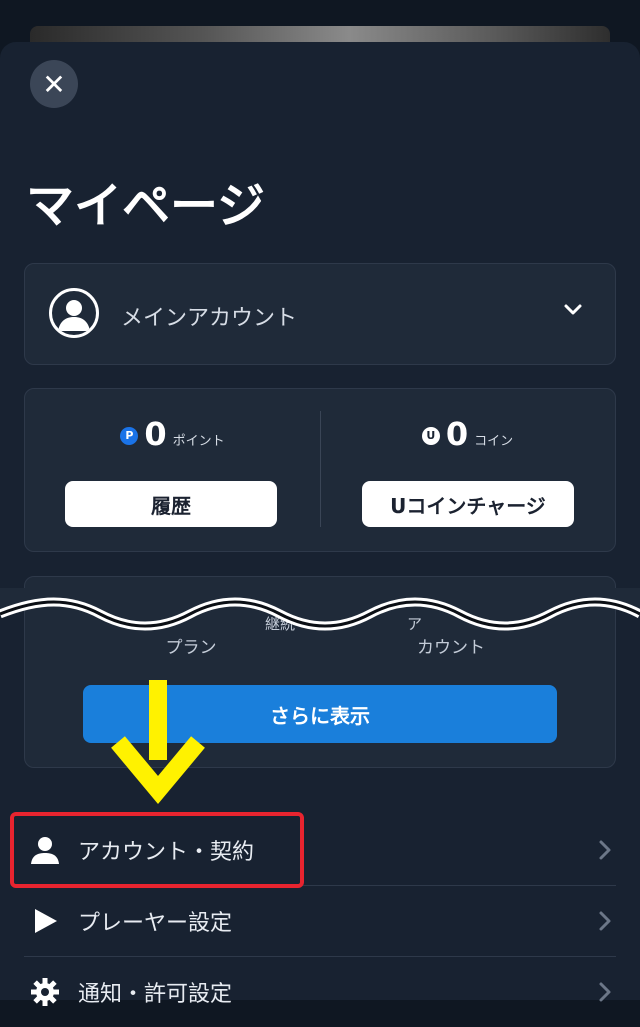  Describe the element at coordinates (129, 435) in the screenshot. I see `point-badge-icon: P` at that location.